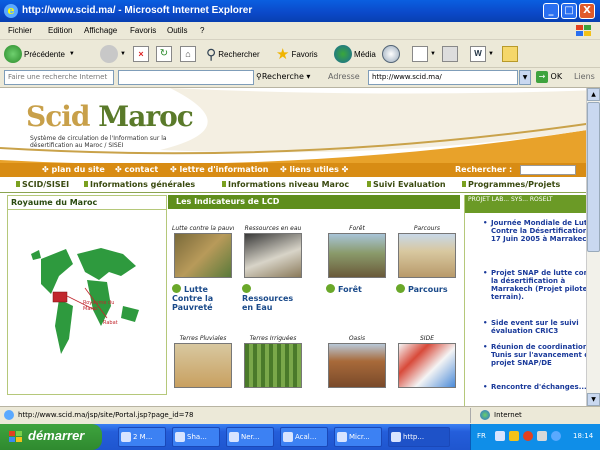 The image size is (600, 450). What do you see at coordinates (109, 54) in the screenshot?
I see `forward-arrow-icon` at bounding box center [109, 54].